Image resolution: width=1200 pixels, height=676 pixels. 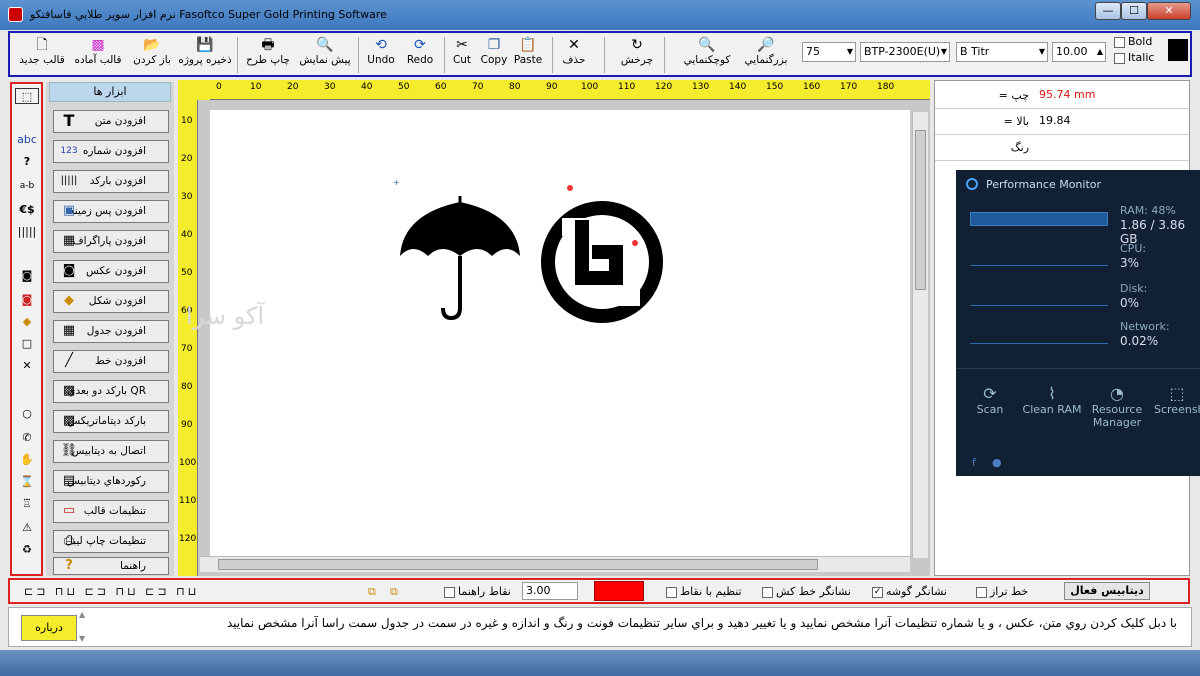 I want to click on add-text-button: T افزودن متن, so click(x=111, y=121).